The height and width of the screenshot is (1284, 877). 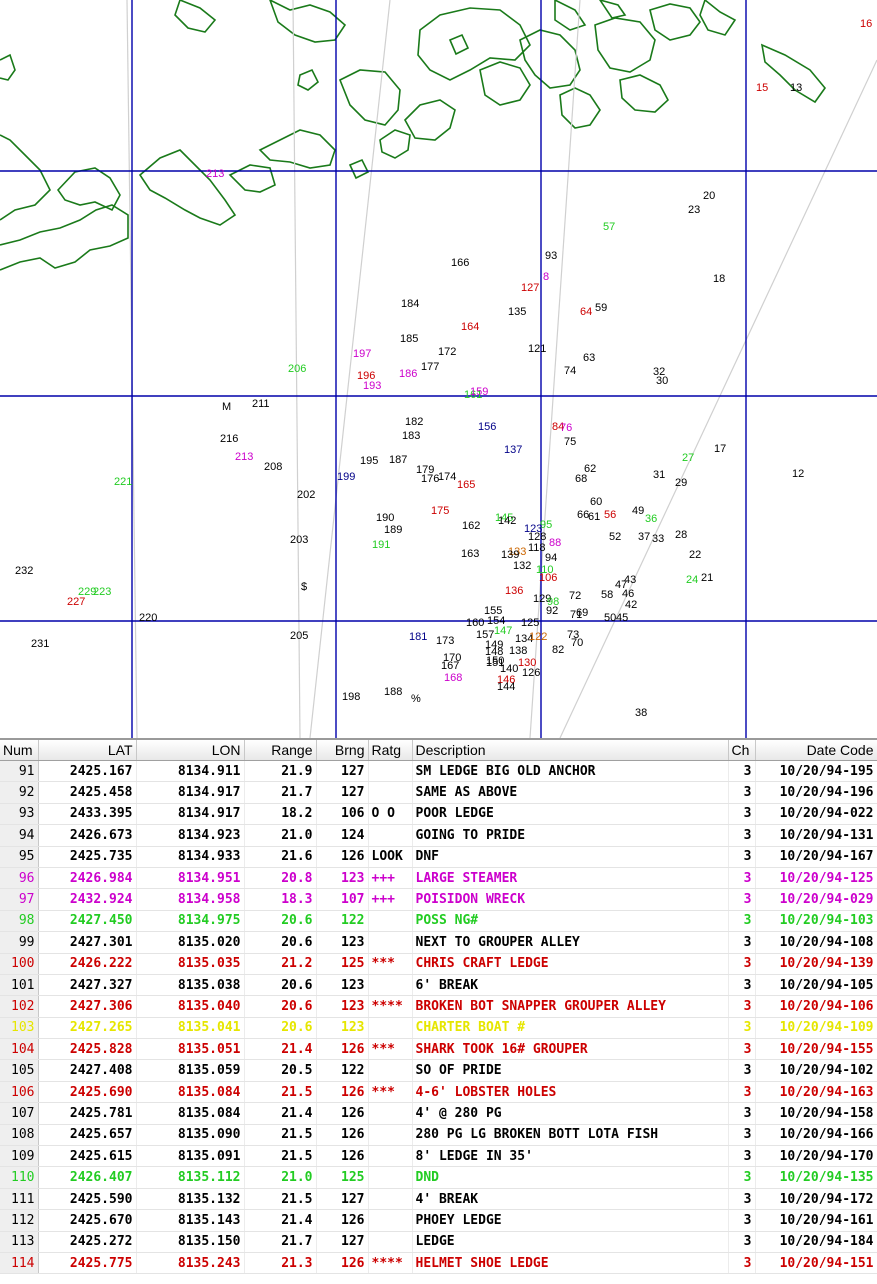 I want to click on waypoint-label: 188, so click(x=393, y=692).